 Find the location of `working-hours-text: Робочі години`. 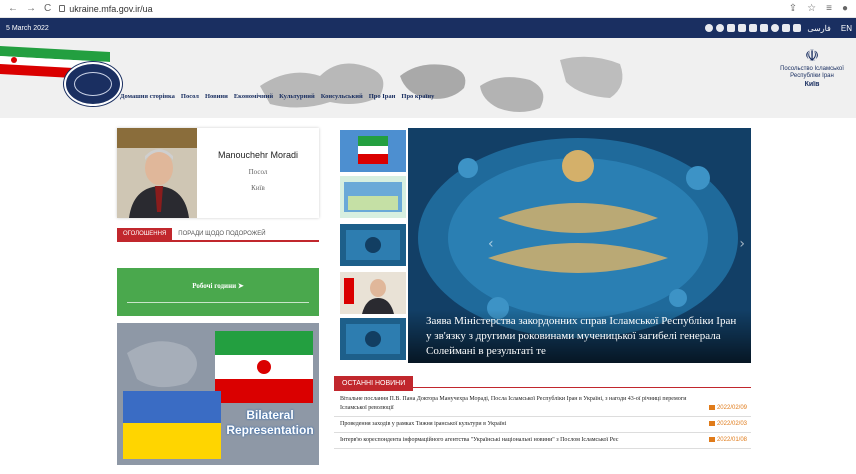

working-hours-text: Робочі години is located at coordinates (214, 286).